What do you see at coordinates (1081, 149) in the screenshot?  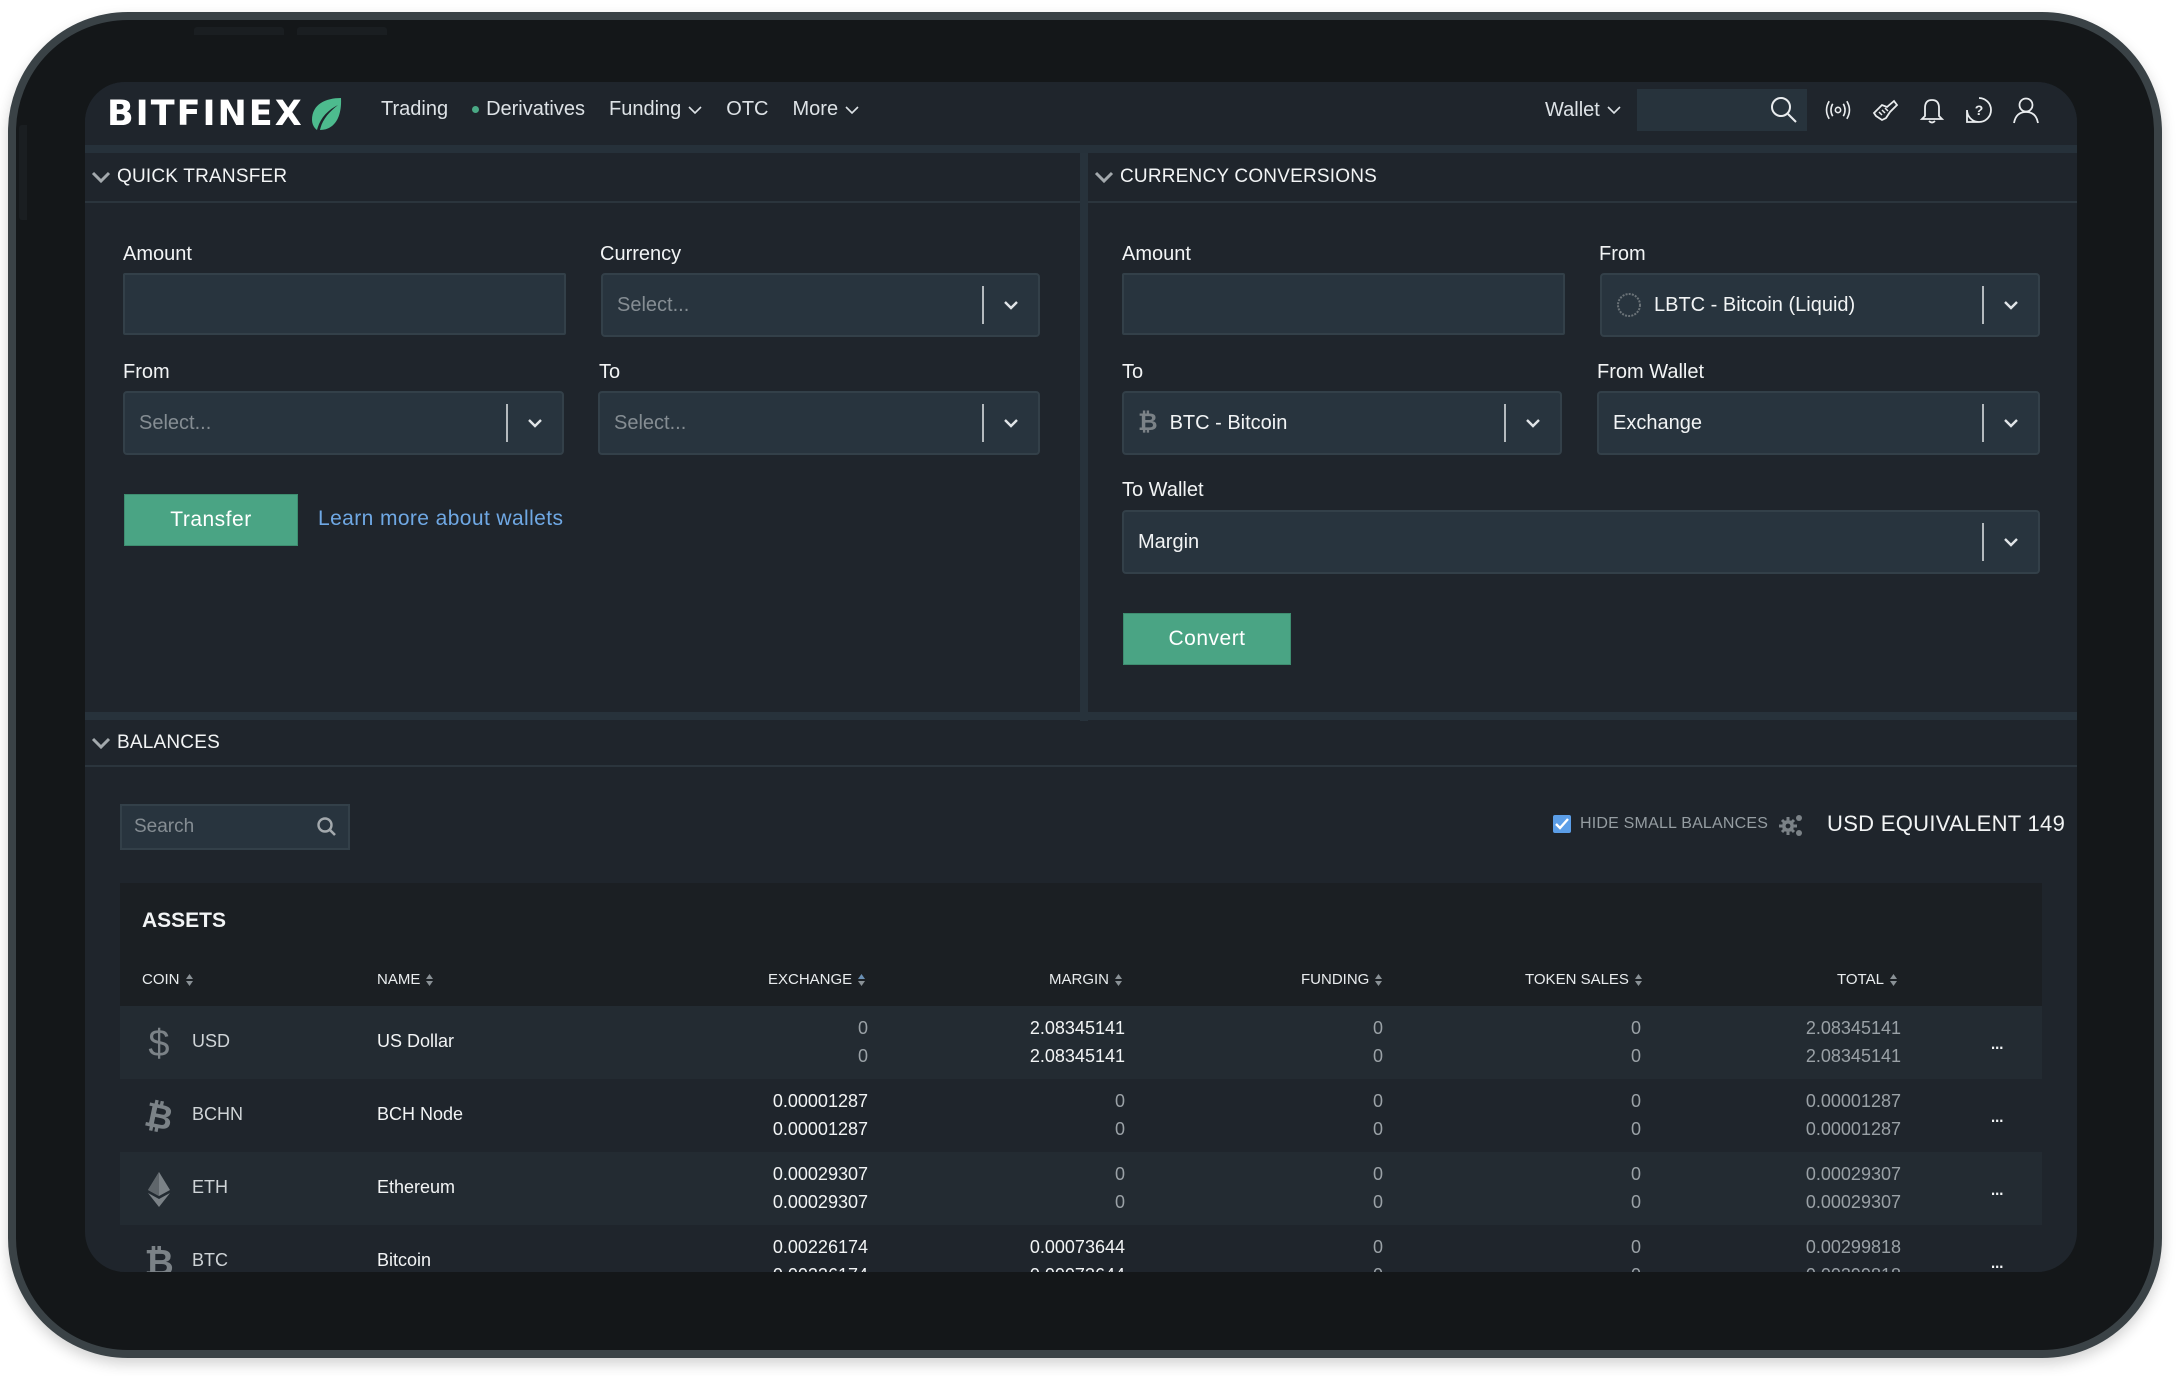 I see `header-divider` at bounding box center [1081, 149].